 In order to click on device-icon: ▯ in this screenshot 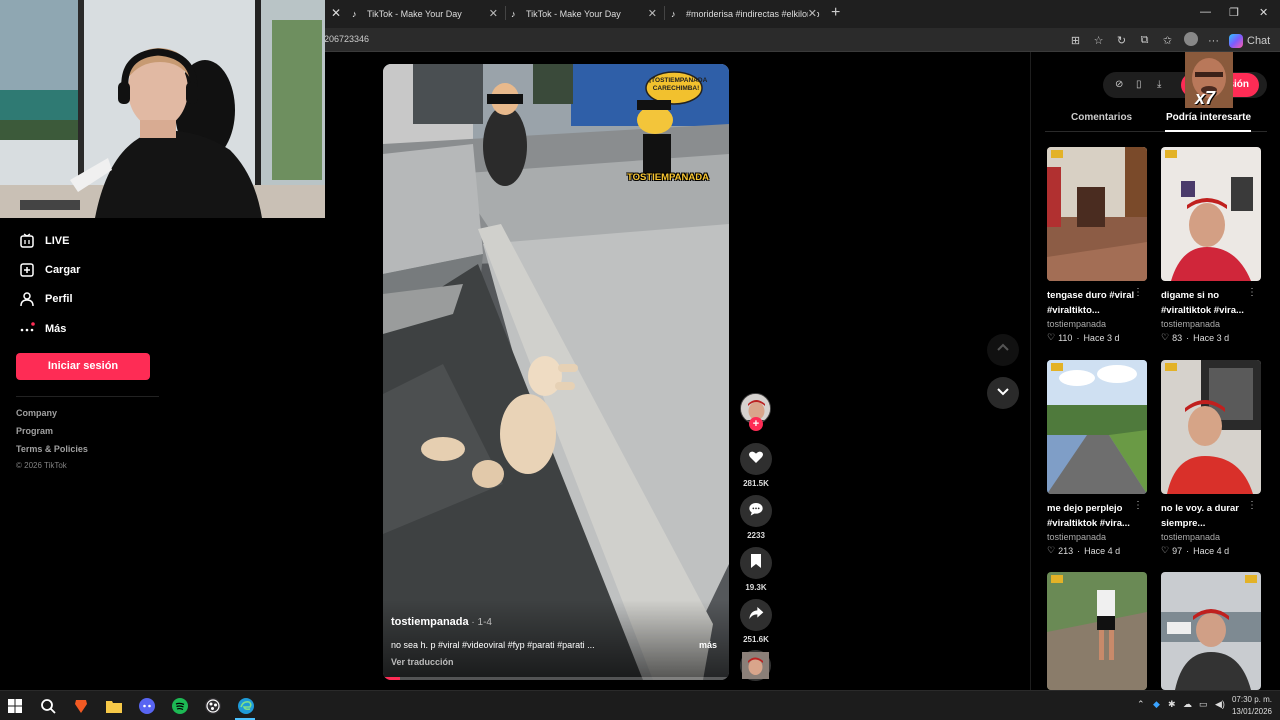, I will do `click(1139, 84)`.